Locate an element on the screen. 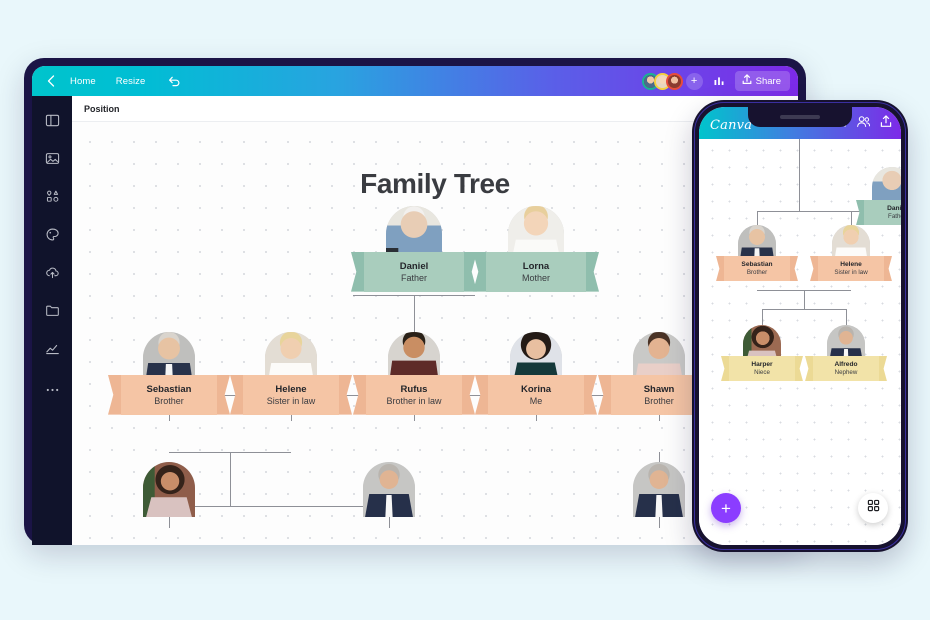 This screenshot has width=930, height=620. trend-chart-icon is located at coordinates (52, 351).